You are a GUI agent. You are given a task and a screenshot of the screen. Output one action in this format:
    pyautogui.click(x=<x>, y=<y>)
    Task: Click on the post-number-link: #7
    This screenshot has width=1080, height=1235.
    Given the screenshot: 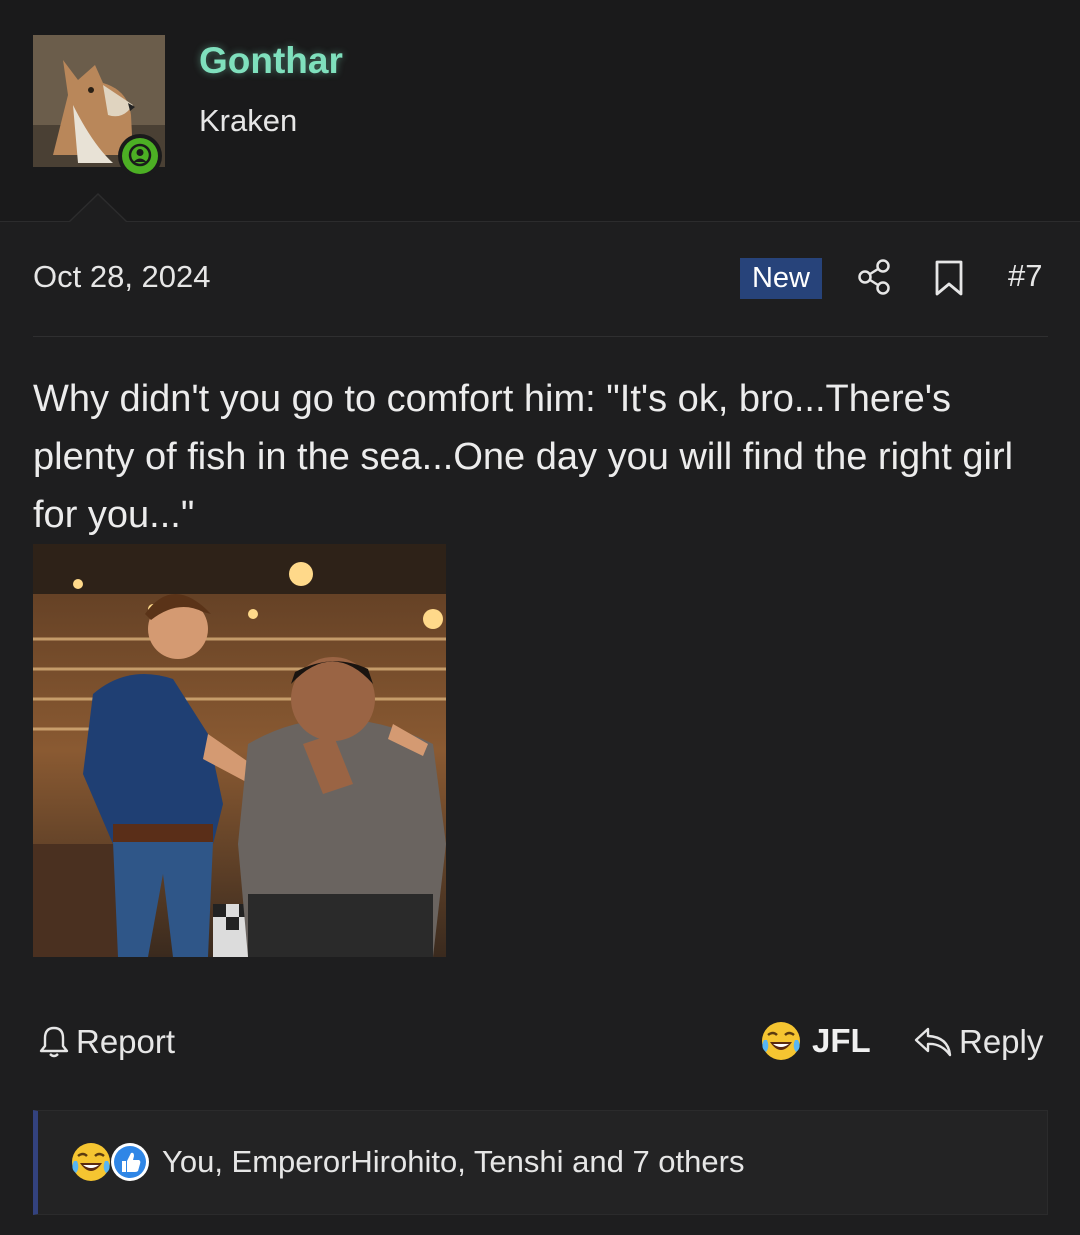 What is the action you would take?
    pyautogui.click(x=1025, y=276)
    